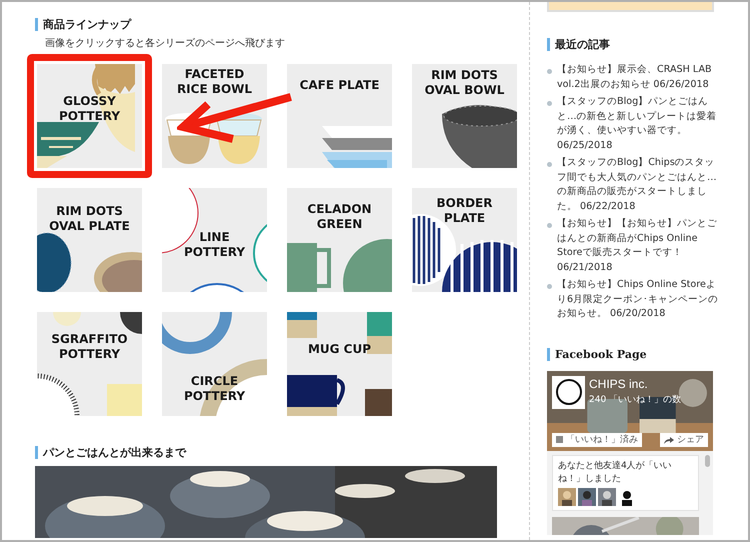 The image size is (750, 542). I want to click on product-tile: BORDER PLATE, so click(464, 240).